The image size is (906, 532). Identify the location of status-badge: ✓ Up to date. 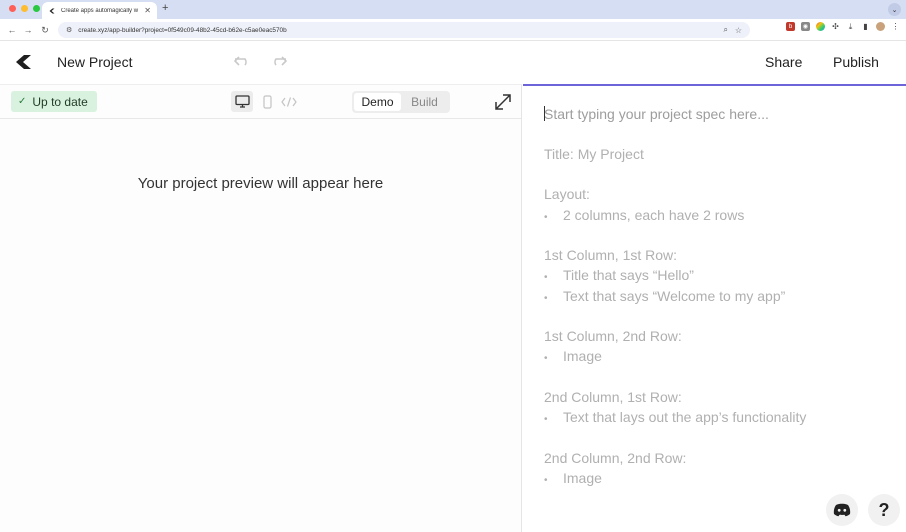
(54, 101).